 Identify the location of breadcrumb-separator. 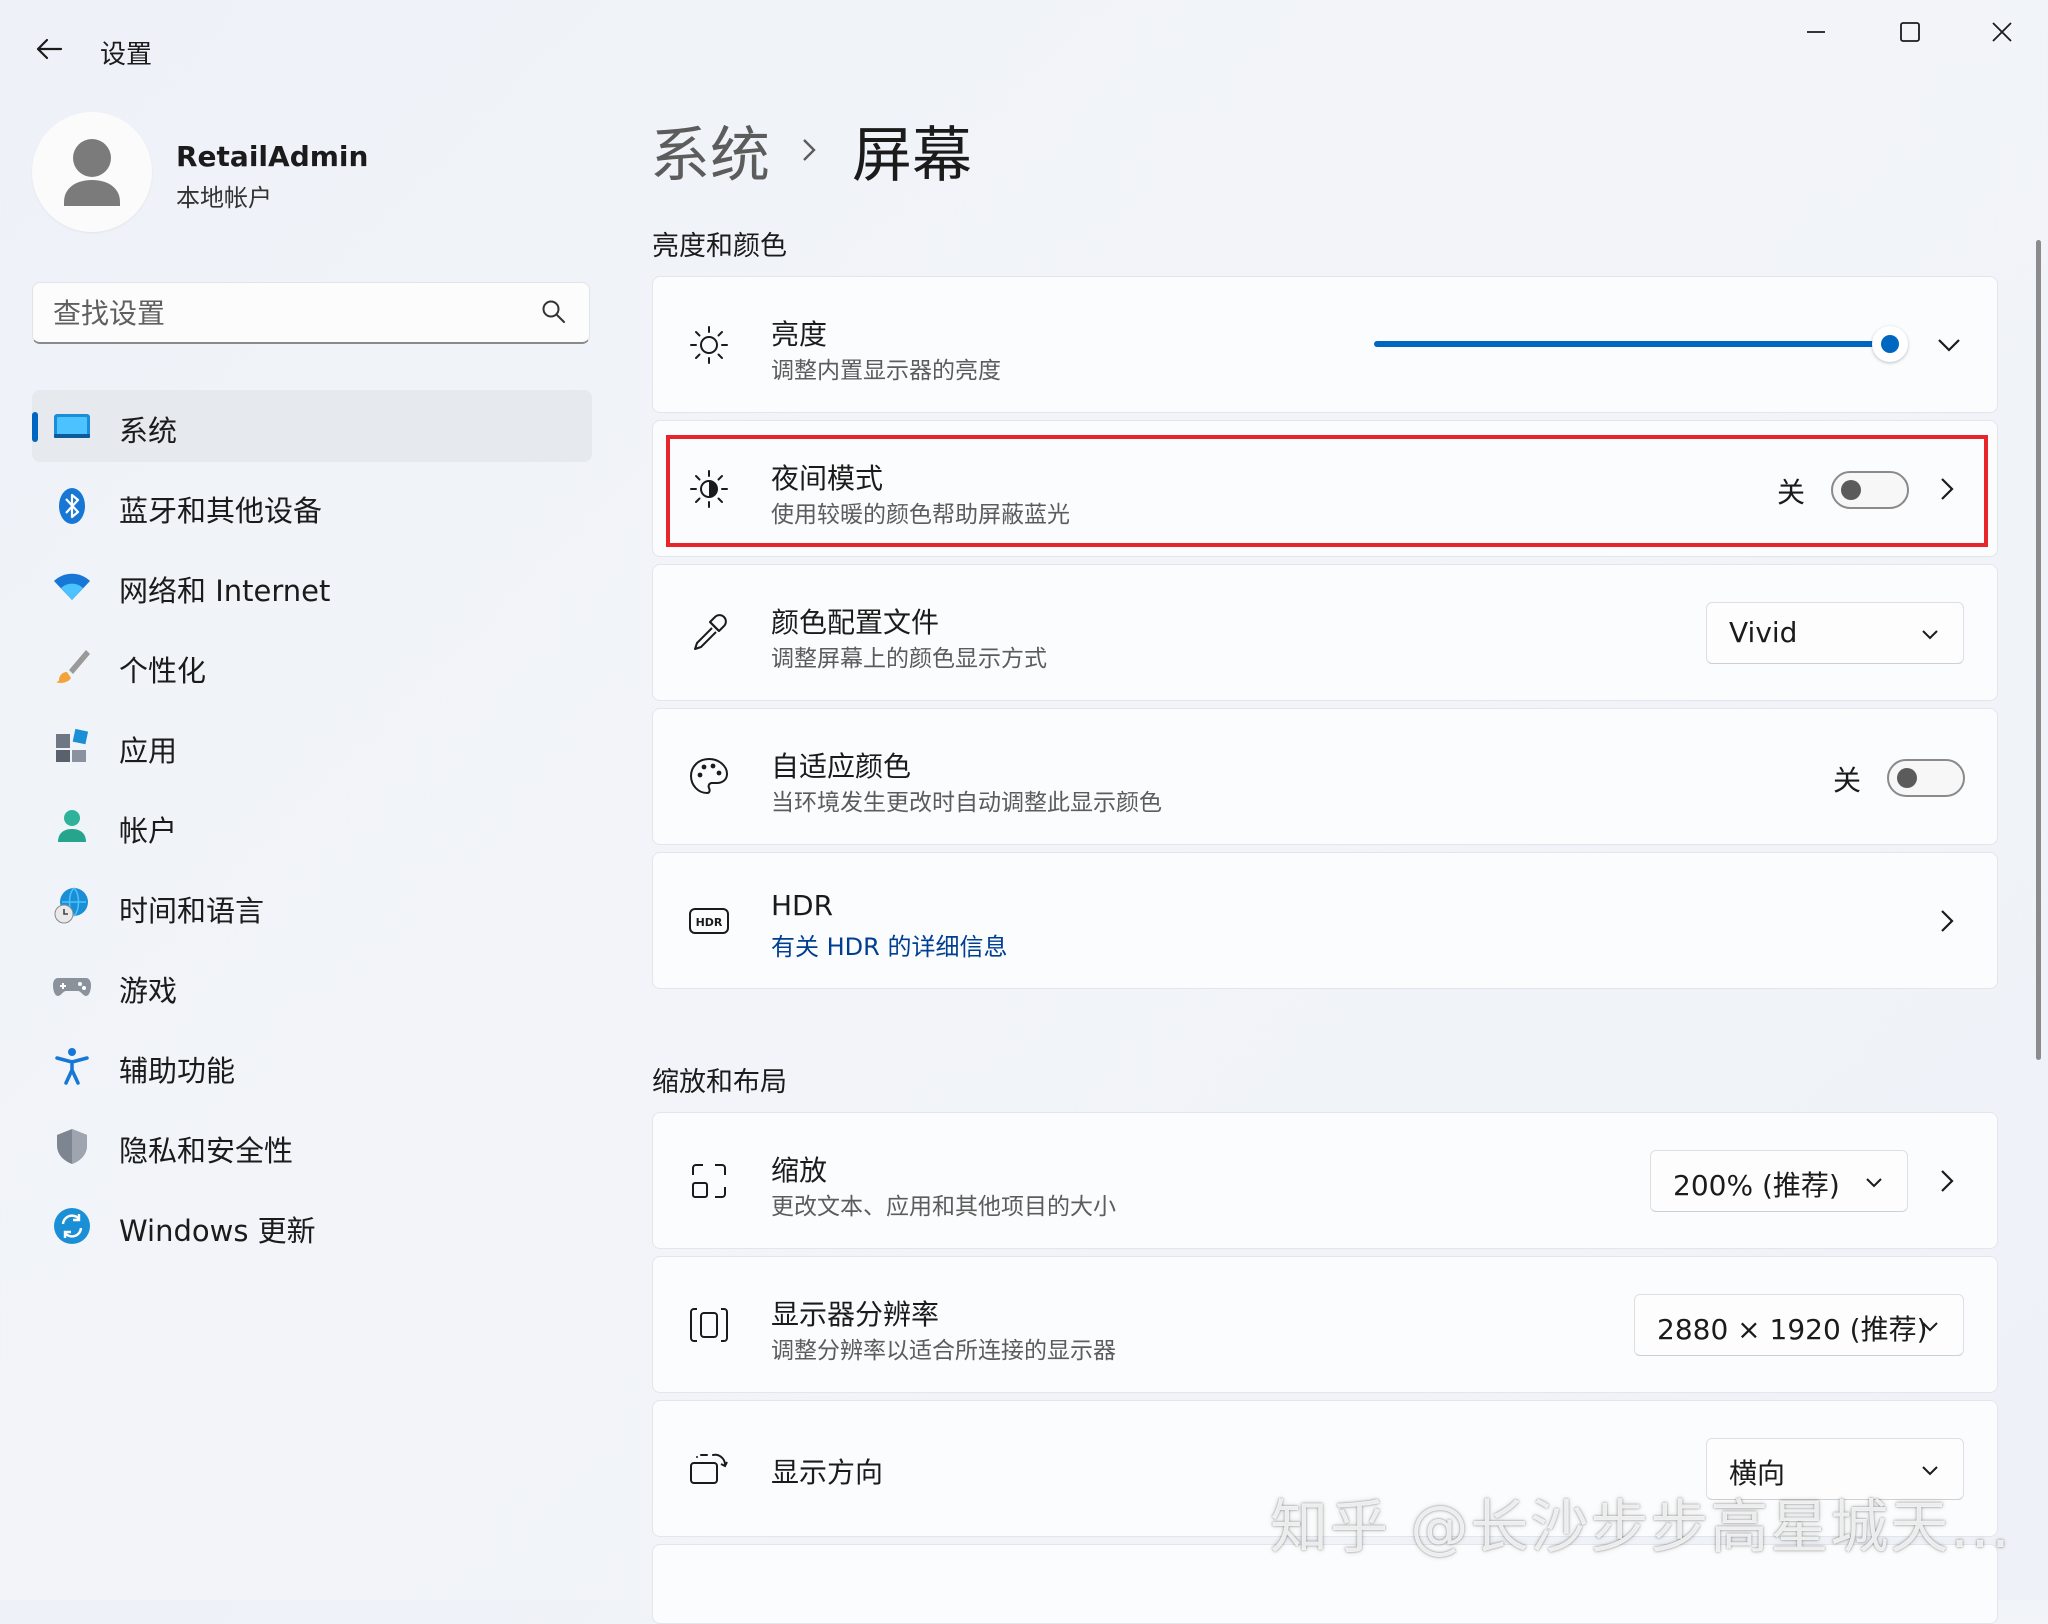
(809, 150).